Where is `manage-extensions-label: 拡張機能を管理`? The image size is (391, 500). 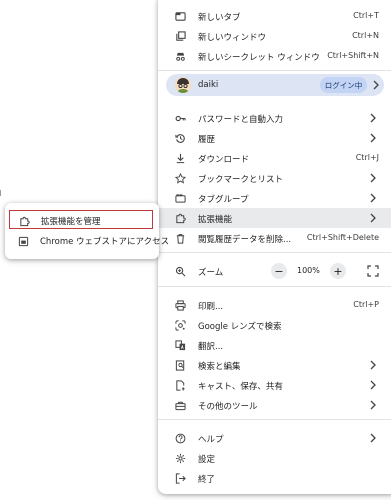 manage-extensions-label: 拡張機能を管理 is located at coordinates (71, 222).